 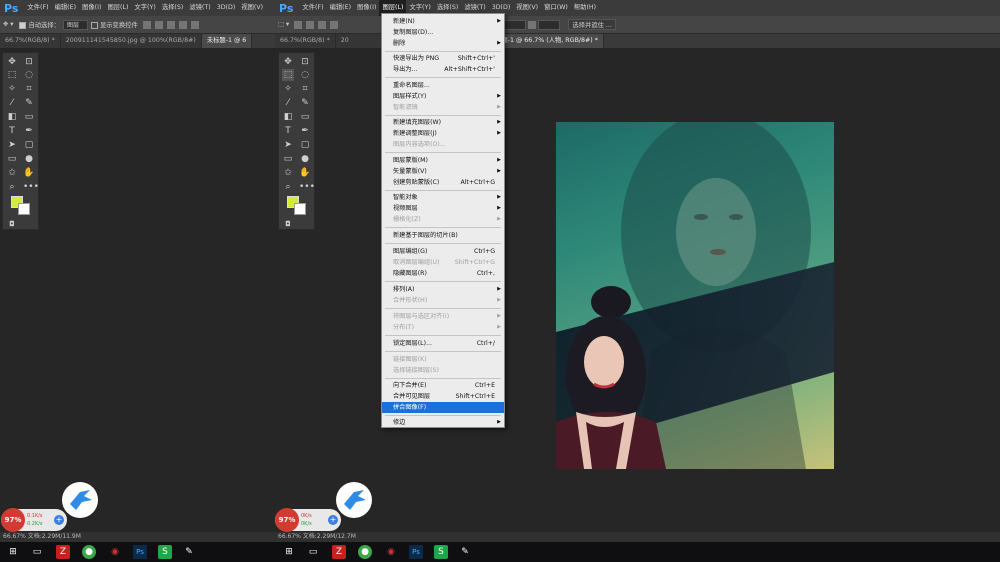 I want to click on menu-item-new-adjustment-layer: 新建调整图层(J) ▶, so click(x=443, y=133).